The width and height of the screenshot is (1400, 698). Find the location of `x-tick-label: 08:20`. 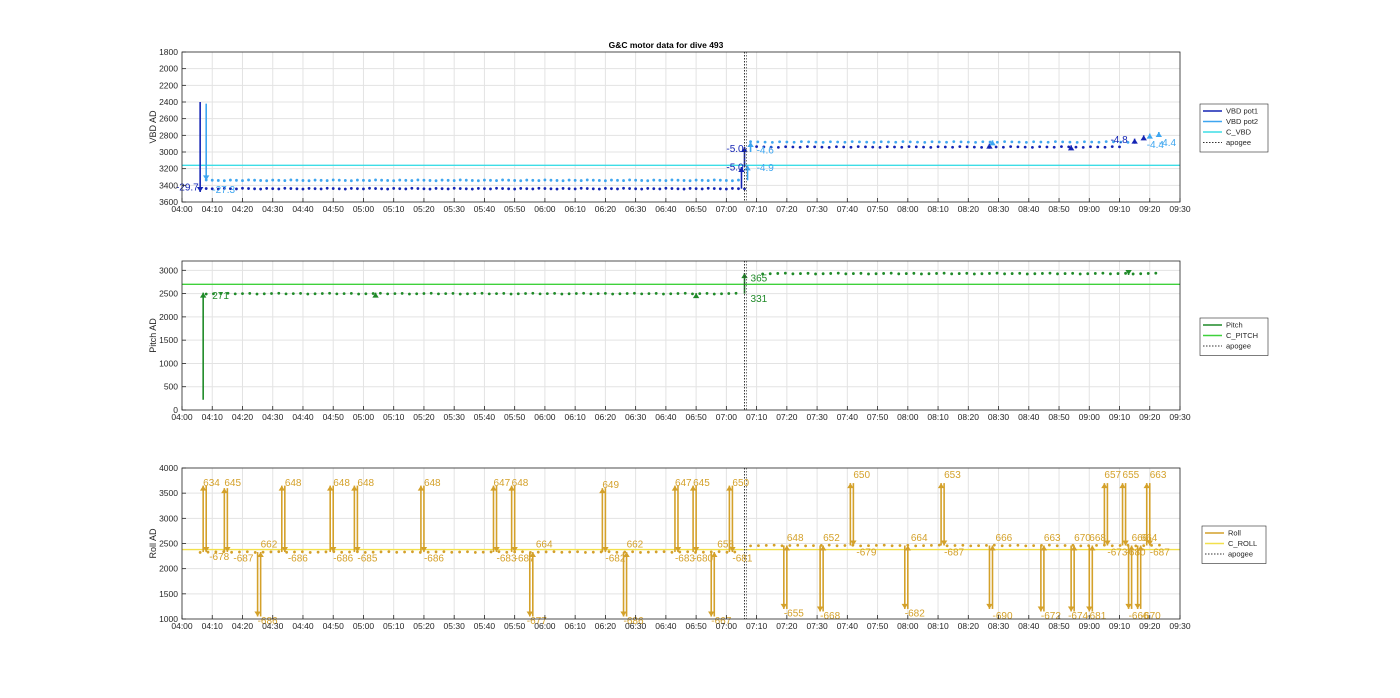

x-tick-label: 08:20 is located at coordinates (969, 626).